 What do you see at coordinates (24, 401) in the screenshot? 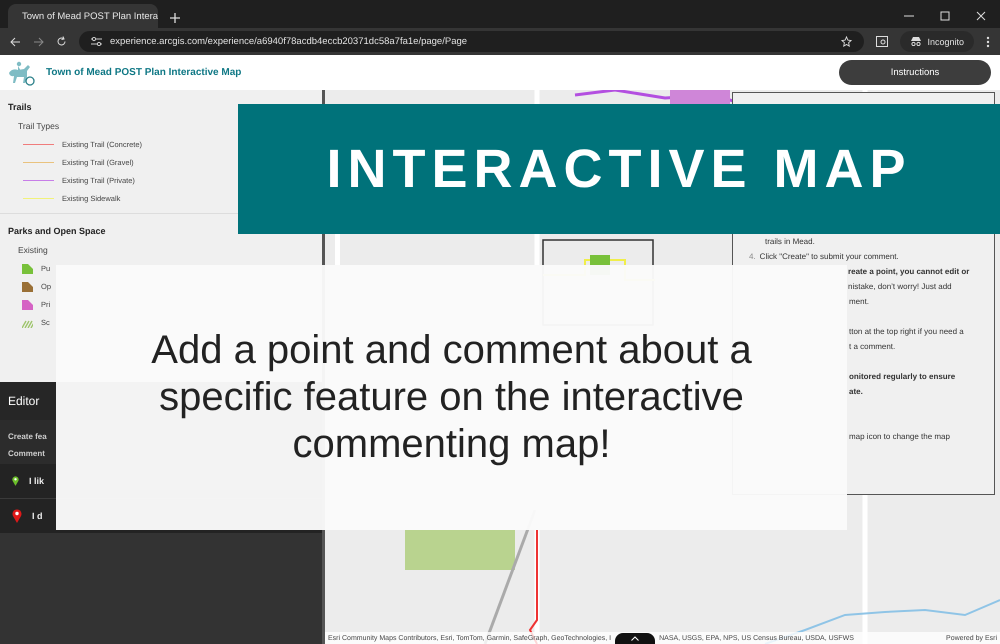
I see `editor-title: Editor` at bounding box center [24, 401].